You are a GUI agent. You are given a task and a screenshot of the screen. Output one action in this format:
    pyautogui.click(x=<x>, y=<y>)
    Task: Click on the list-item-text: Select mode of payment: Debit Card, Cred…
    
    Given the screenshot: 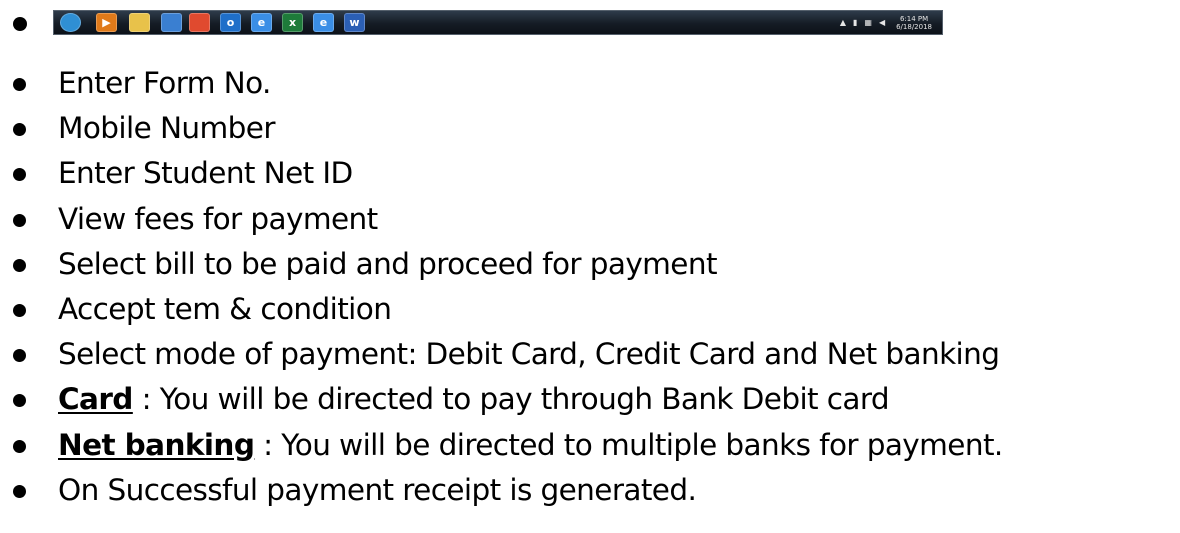 What is the action you would take?
    pyautogui.click(x=529, y=354)
    